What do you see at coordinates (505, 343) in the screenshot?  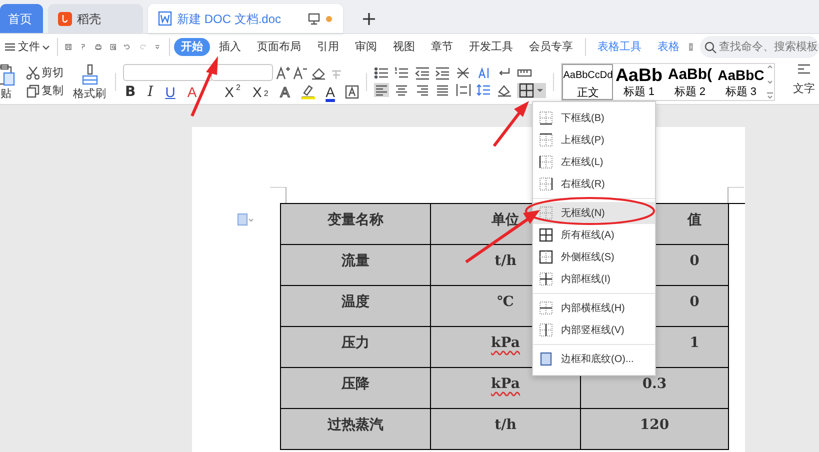 I see `table-cell-text: kPa` at bounding box center [505, 343].